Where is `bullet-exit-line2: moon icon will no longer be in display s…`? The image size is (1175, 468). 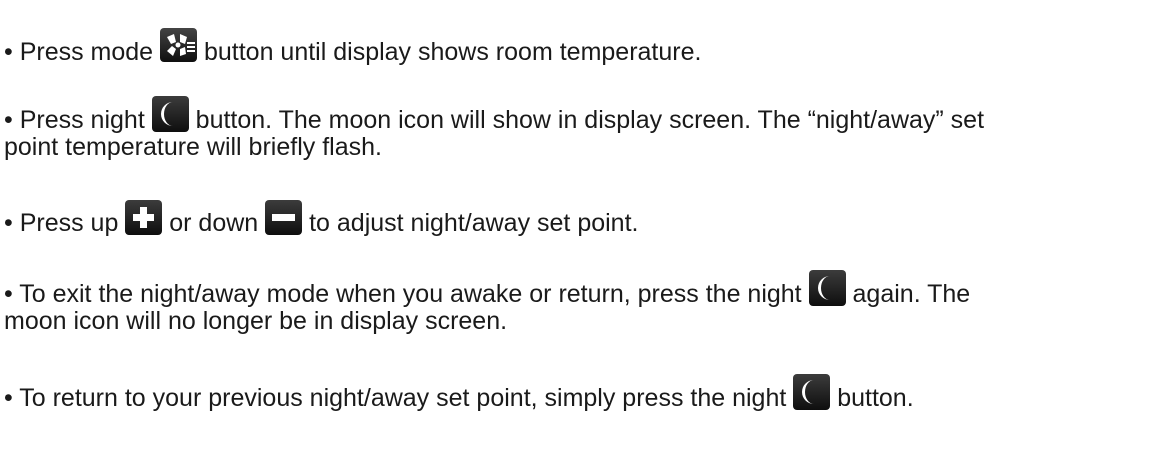
bullet-exit-line2: moon icon will no longer be in display s… is located at coordinates (255, 321).